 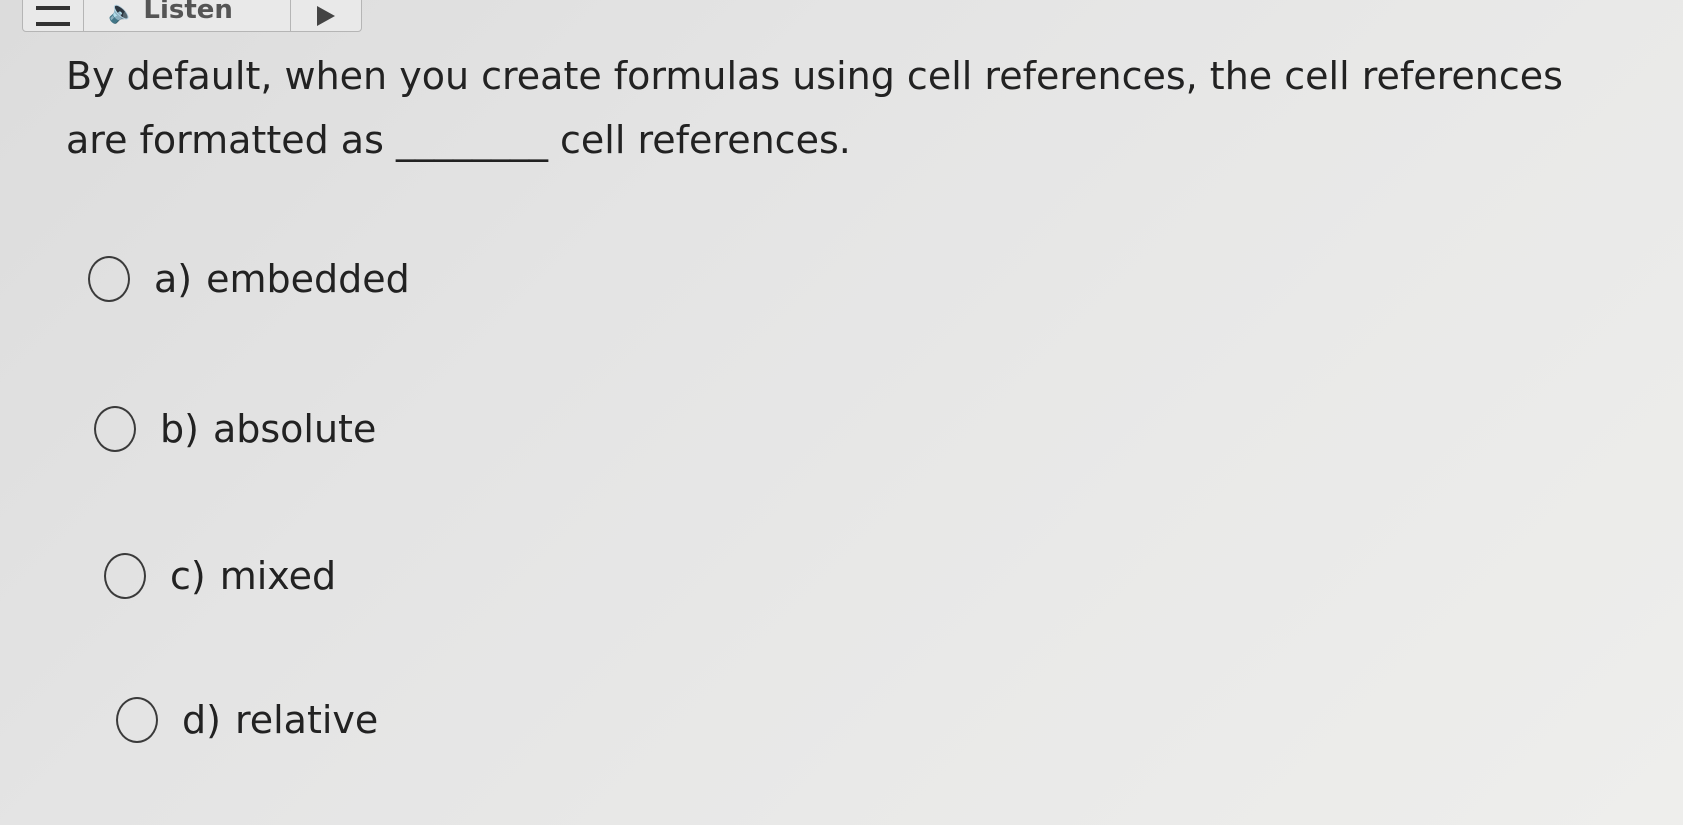 I want to click on radio-button-c, so click(x=125, y=576).